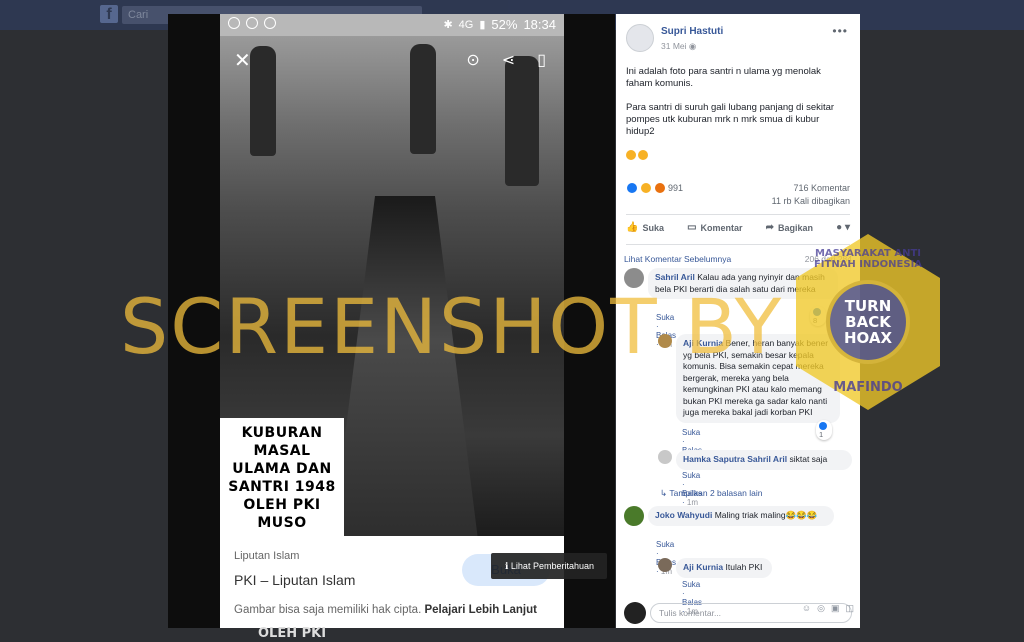 The image size is (1024, 642). What do you see at coordinates (242, 60) in the screenshot?
I see `close-icon: ✕` at bounding box center [242, 60].